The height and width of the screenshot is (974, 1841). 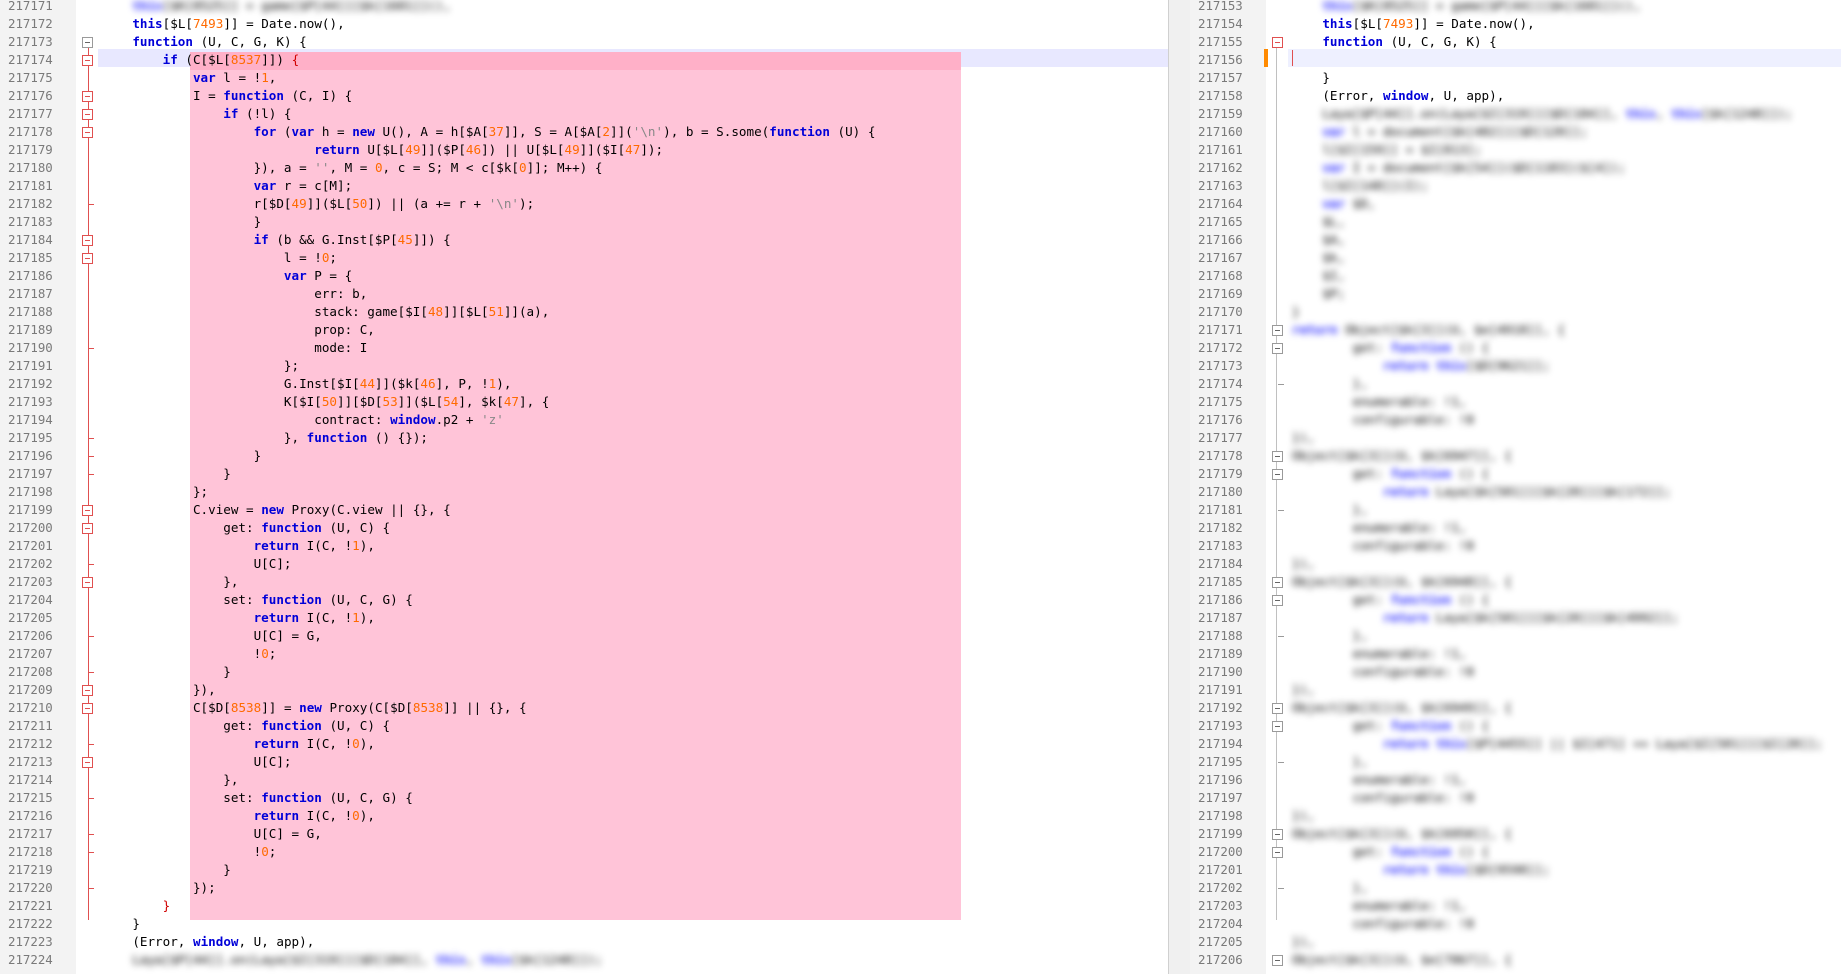 I want to click on line-number: 217193, so click(x=1220, y=725).